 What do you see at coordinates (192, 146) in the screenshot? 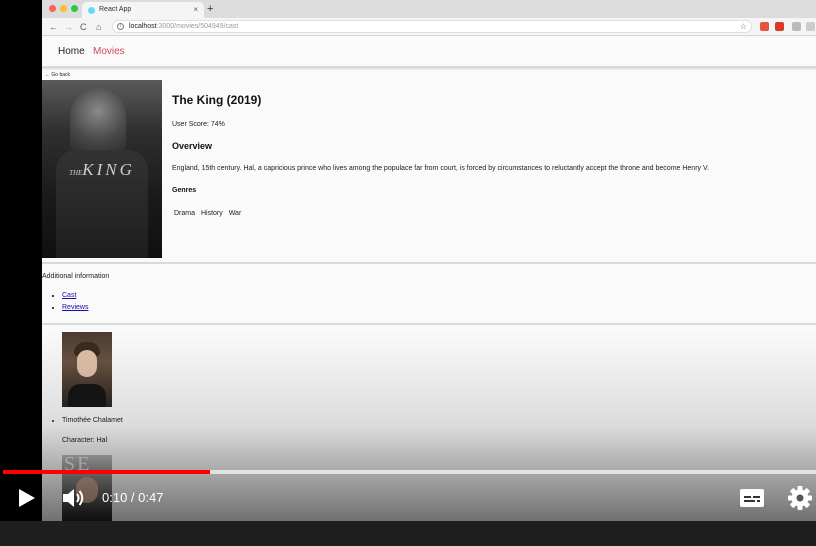
I see `overview-heading: Overview` at bounding box center [192, 146].